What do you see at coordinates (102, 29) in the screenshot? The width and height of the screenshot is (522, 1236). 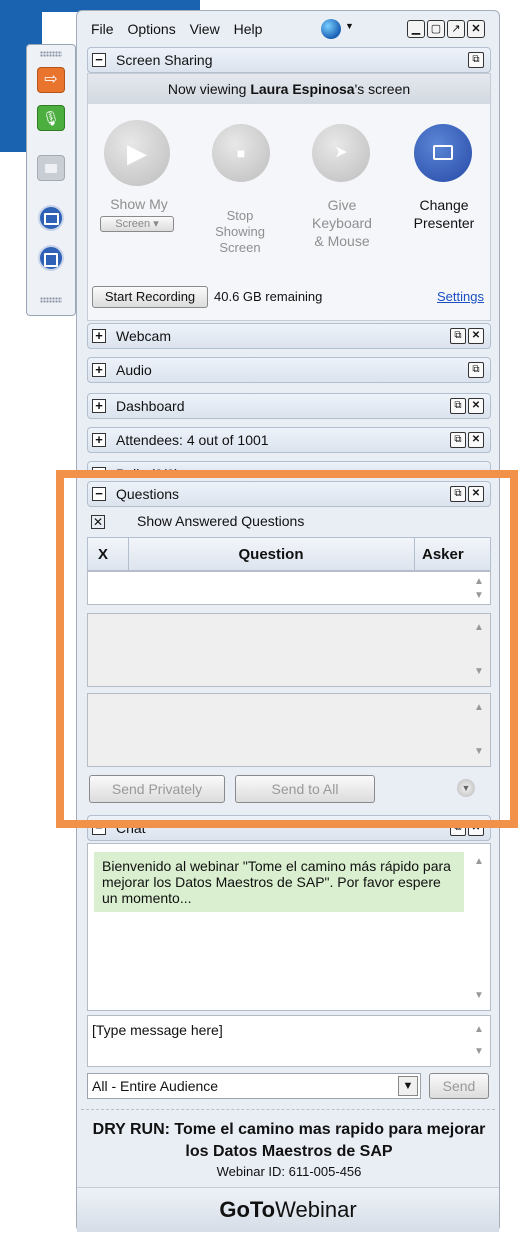 I see `menu-file: File` at bounding box center [102, 29].